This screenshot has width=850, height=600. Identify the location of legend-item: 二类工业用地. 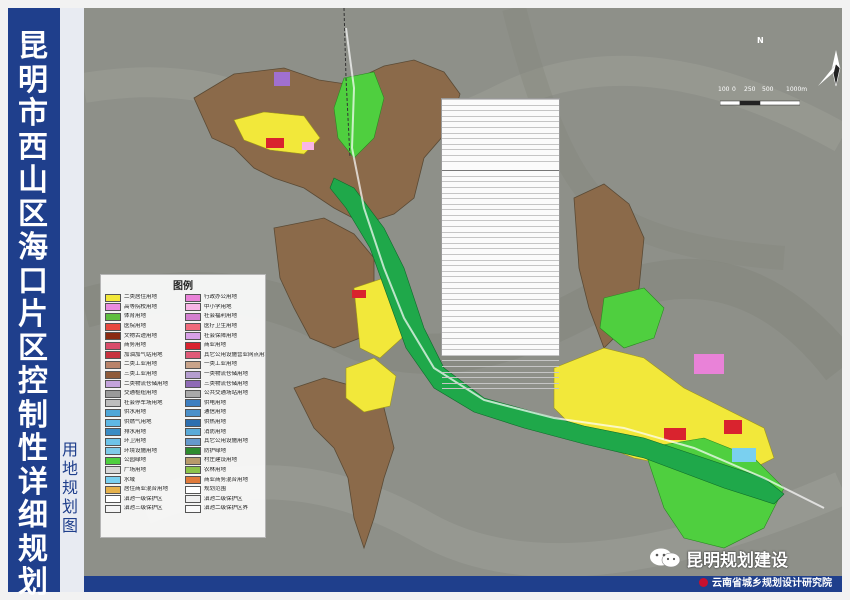
(145, 365).